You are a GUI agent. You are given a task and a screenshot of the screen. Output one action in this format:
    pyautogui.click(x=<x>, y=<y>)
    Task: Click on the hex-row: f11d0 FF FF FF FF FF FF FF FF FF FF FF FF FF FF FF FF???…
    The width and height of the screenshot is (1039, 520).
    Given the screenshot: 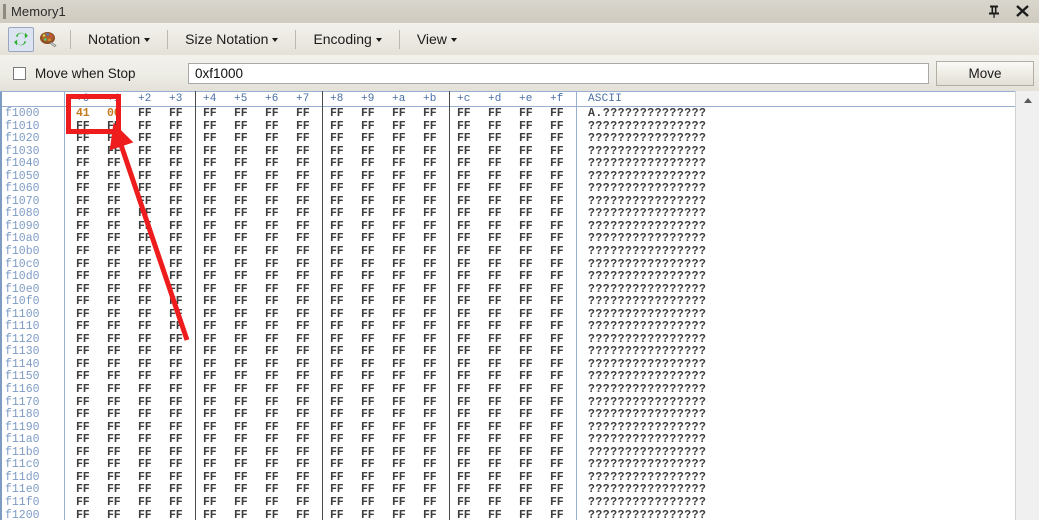 What is the action you would take?
    pyautogui.click(x=509, y=477)
    